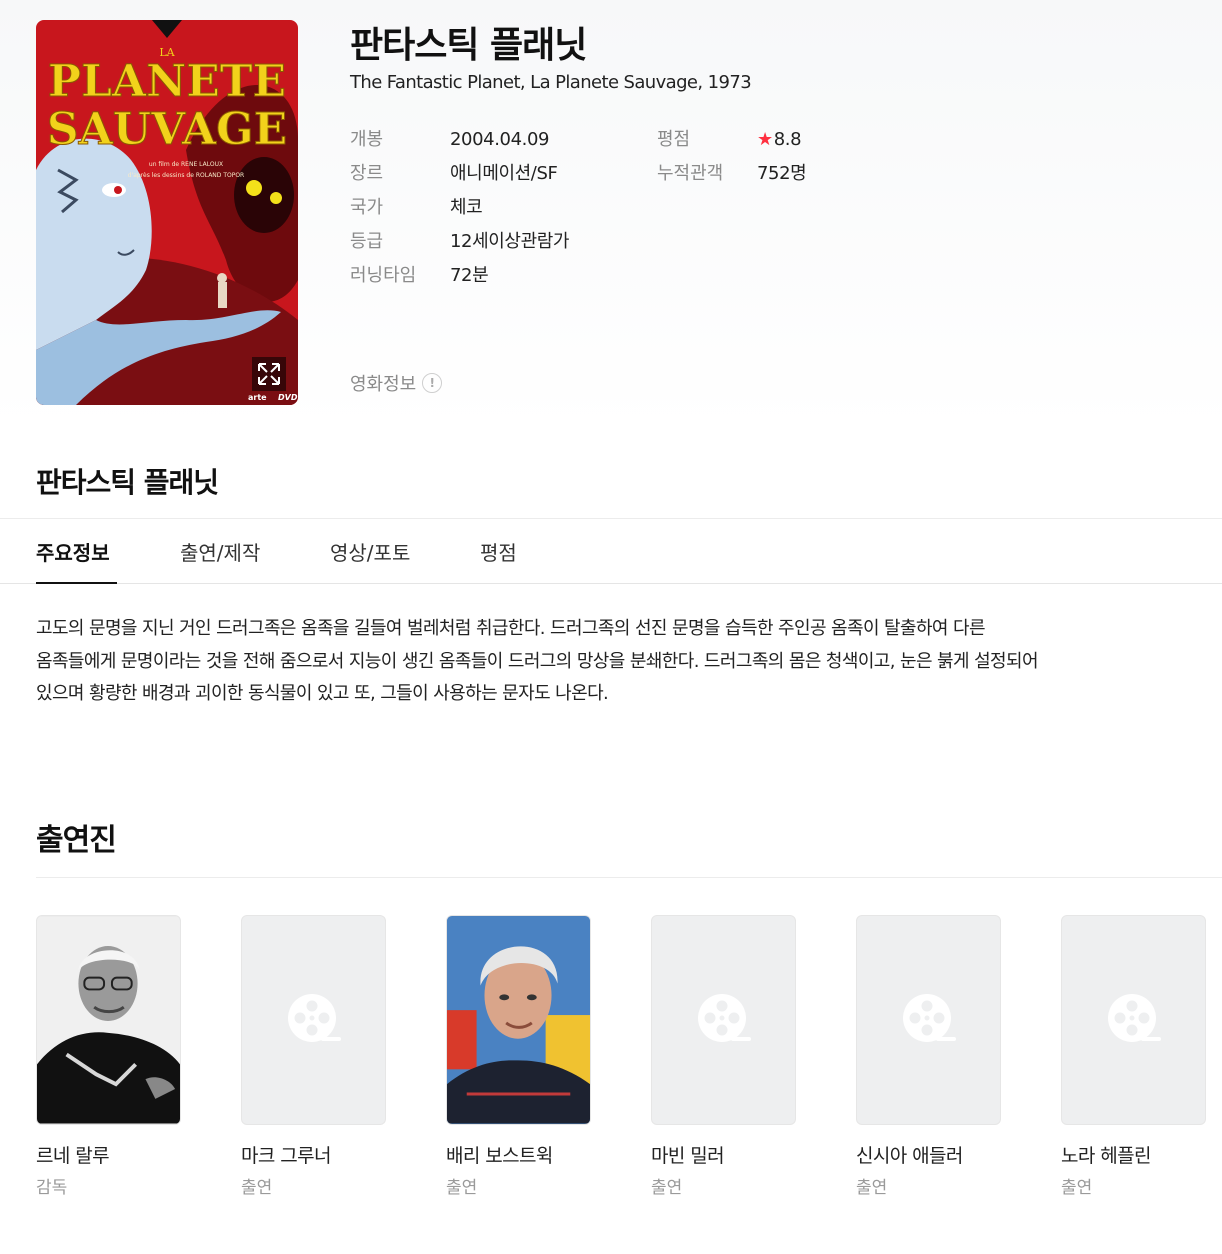 Image resolution: width=1222 pixels, height=1254 pixels. I want to click on cast-card: 배리 보스트윅 출연, so click(518, 1056).